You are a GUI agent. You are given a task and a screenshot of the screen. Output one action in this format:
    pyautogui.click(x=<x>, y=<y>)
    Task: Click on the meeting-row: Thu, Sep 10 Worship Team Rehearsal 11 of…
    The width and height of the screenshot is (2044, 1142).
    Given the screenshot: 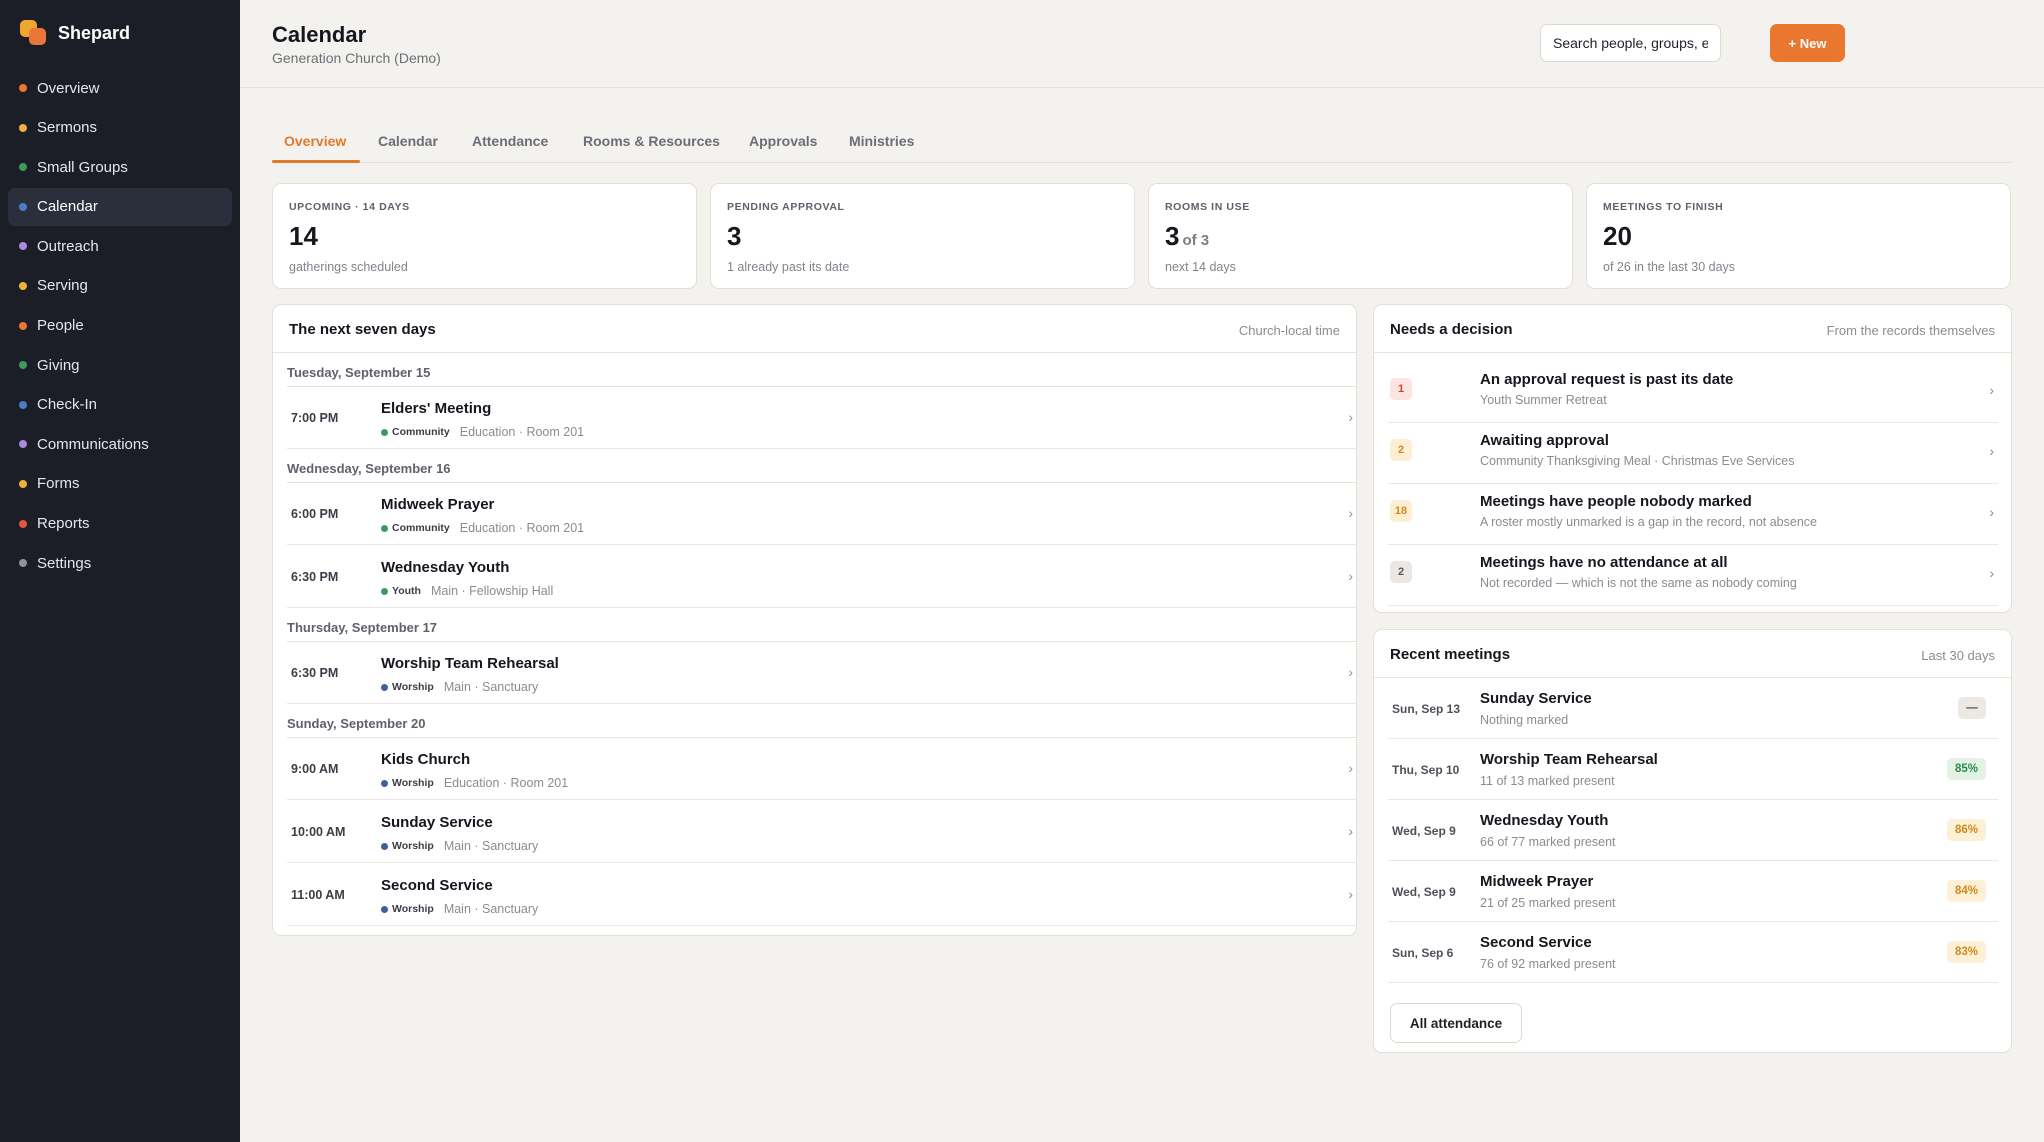 What is the action you would take?
    pyautogui.click(x=1693, y=769)
    